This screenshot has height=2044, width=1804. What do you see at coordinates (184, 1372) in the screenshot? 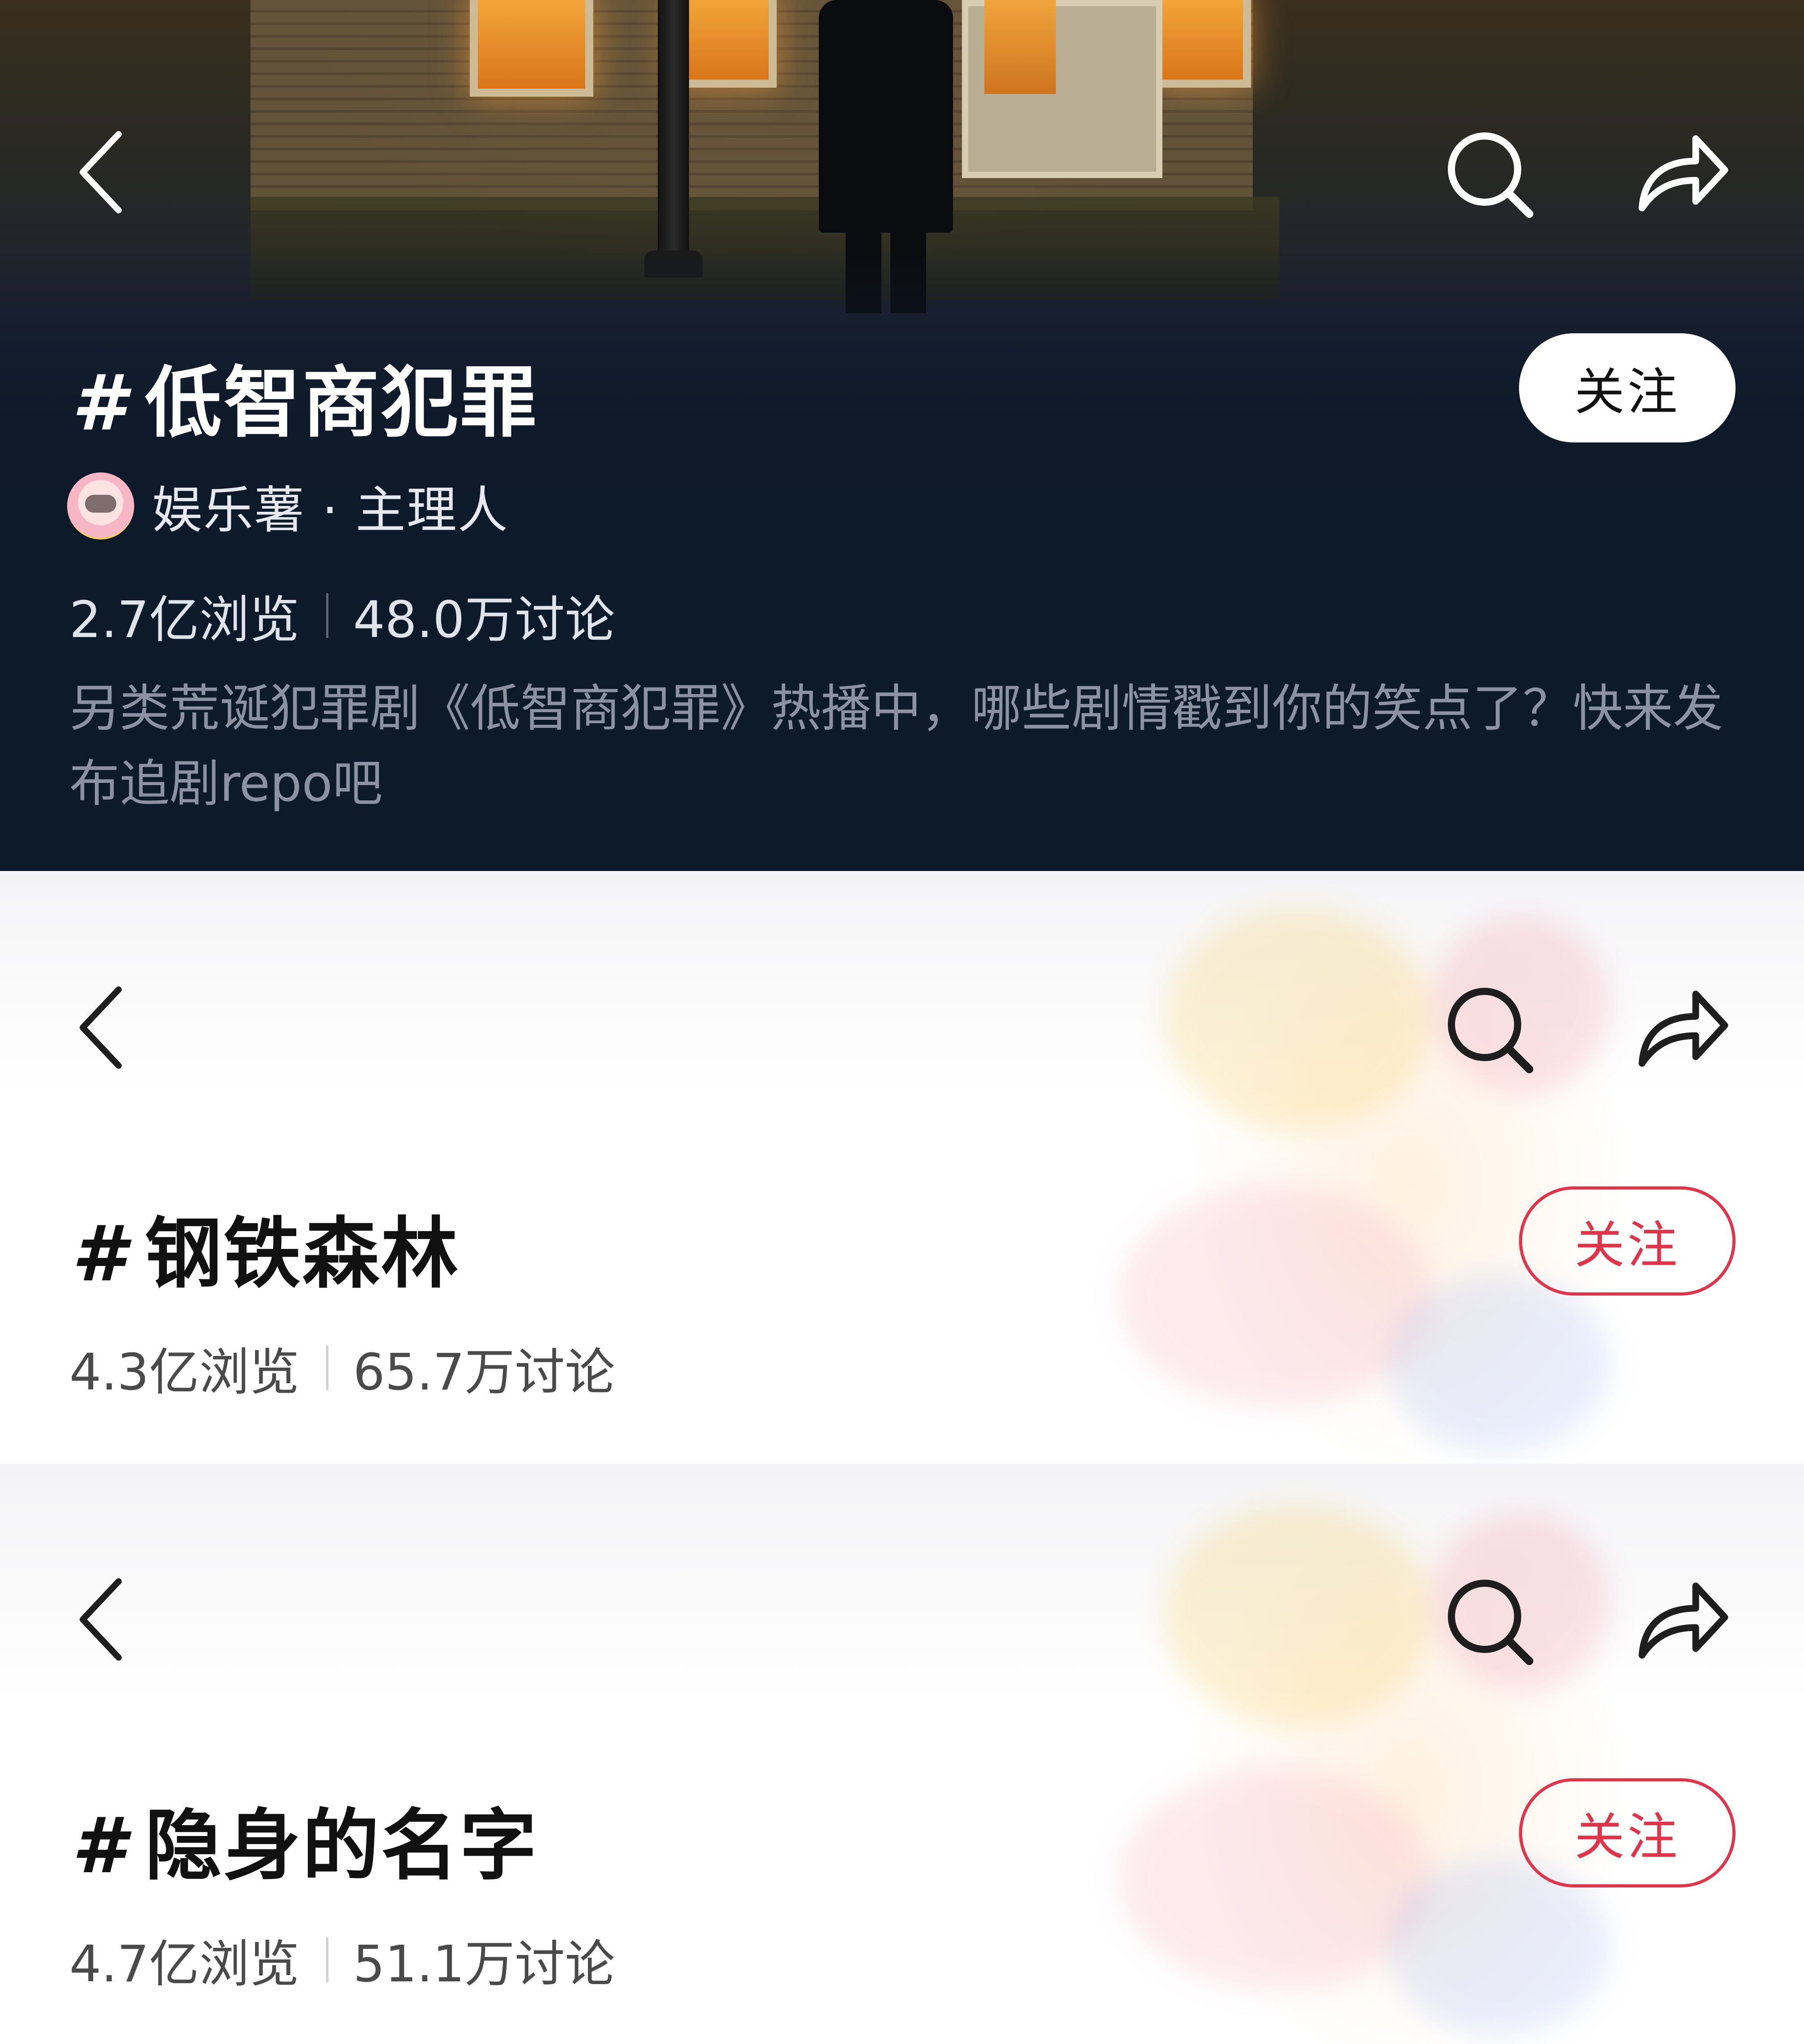
I see `views-count: 4.3亿浏览` at bounding box center [184, 1372].